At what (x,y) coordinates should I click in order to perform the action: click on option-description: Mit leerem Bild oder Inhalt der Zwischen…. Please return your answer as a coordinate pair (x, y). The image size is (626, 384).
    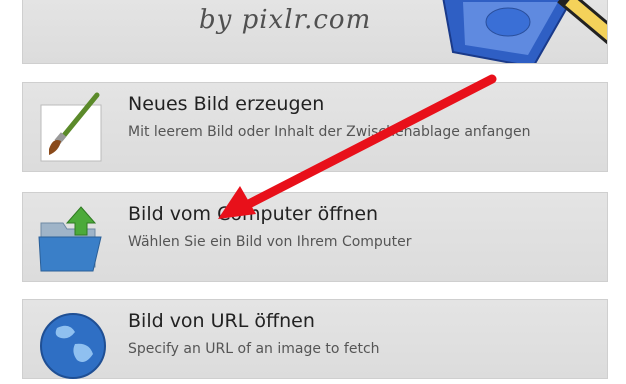
    Looking at the image, I should click on (329, 132).